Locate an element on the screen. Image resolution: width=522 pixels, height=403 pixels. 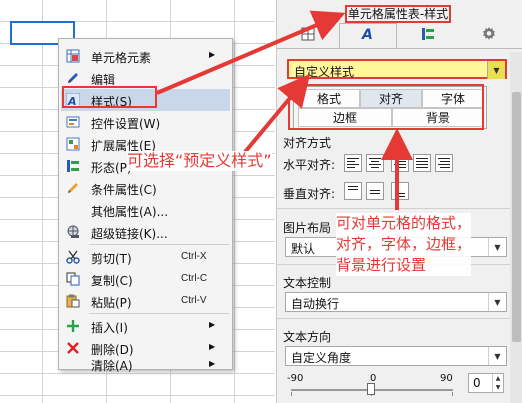
valign-top-button is located at coordinates (353, 191).